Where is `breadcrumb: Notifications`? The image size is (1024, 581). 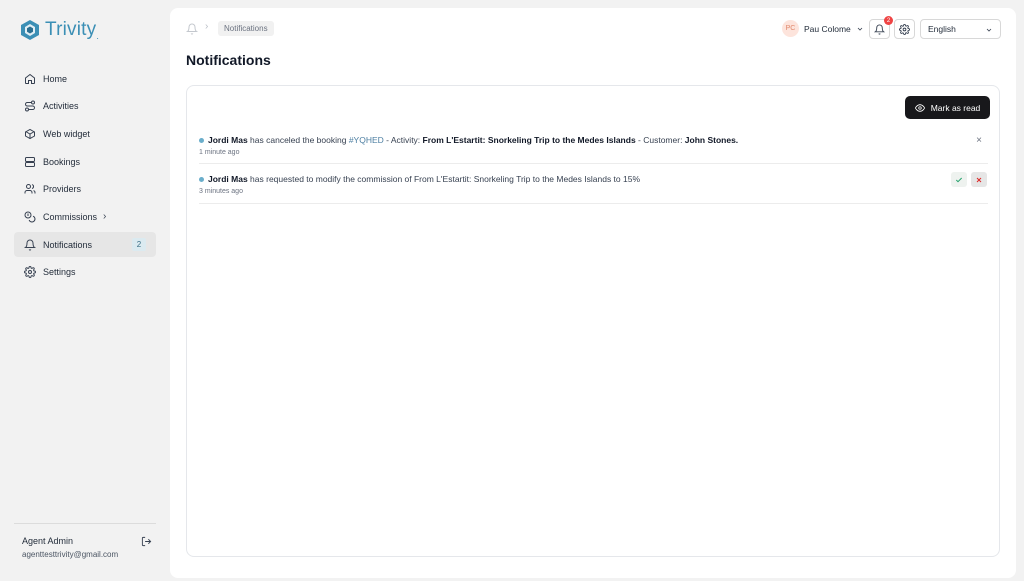
breadcrumb: Notifications is located at coordinates (246, 28).